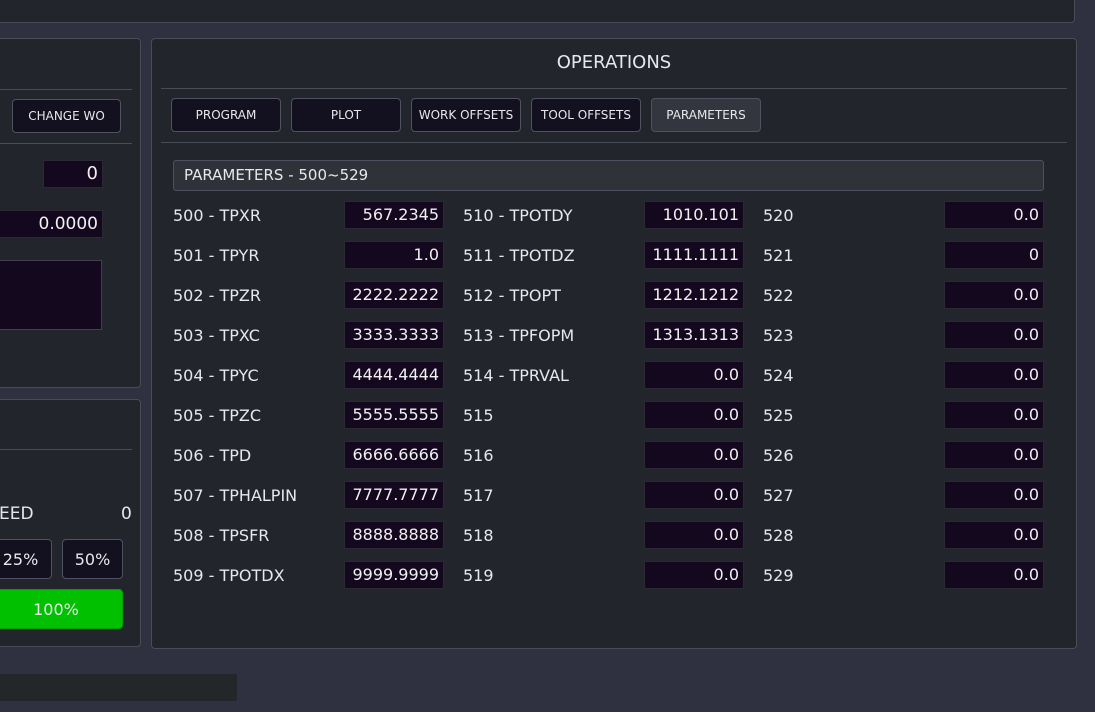 The width and height of the screenshot is (1095, 712). I want to click on param-value-field: 6666.6666, so click(394, 455).